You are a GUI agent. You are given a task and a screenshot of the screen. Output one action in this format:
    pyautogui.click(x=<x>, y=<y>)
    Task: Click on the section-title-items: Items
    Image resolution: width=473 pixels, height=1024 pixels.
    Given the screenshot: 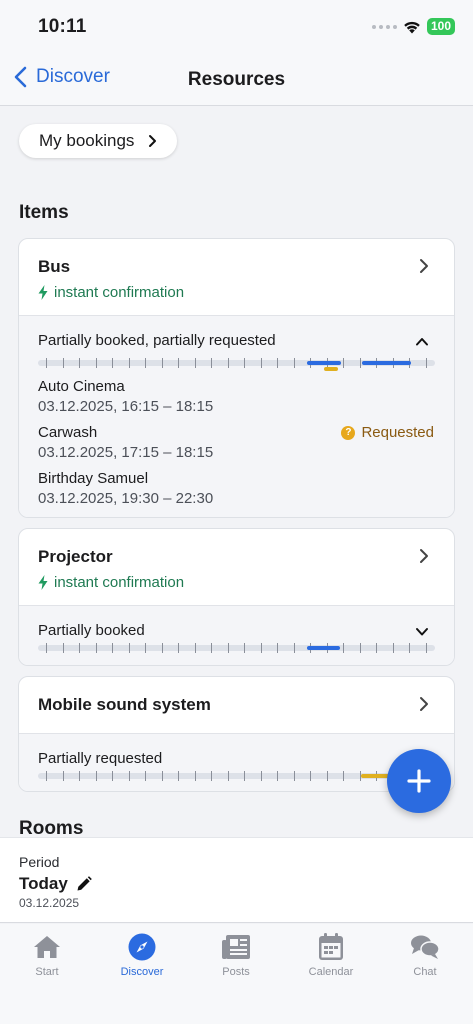 What is the action you would take?
    pyautogui.click(x=44, y=212)
    